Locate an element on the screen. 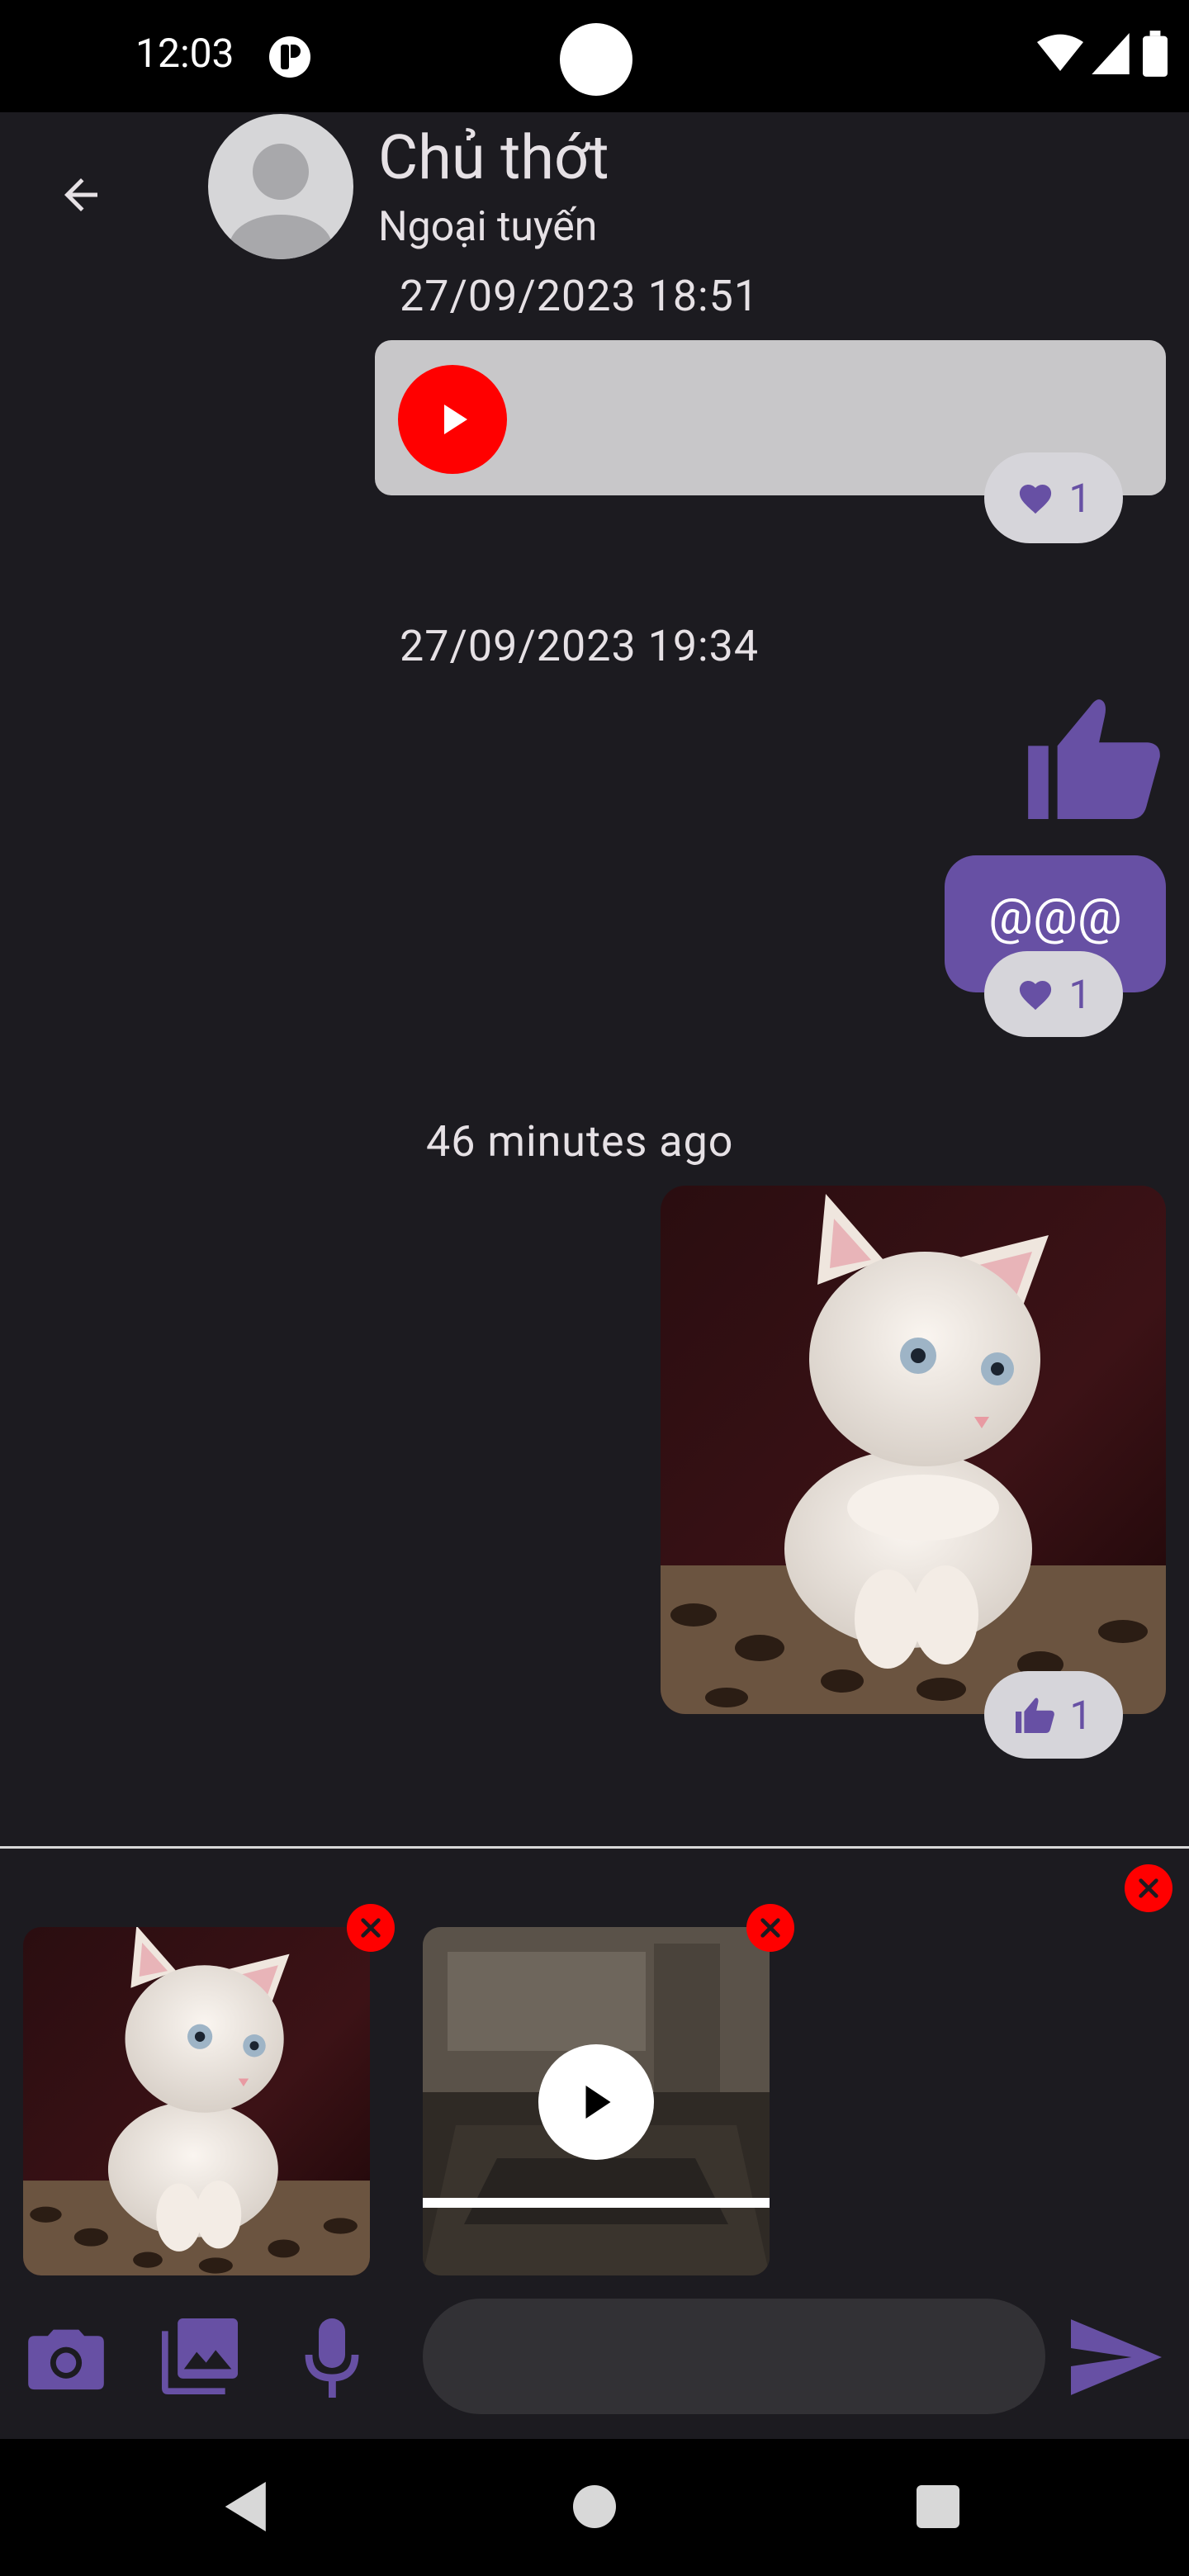 This screenshot has height=2576, width=1189. notification-icon is located at coordinates (289, 57).